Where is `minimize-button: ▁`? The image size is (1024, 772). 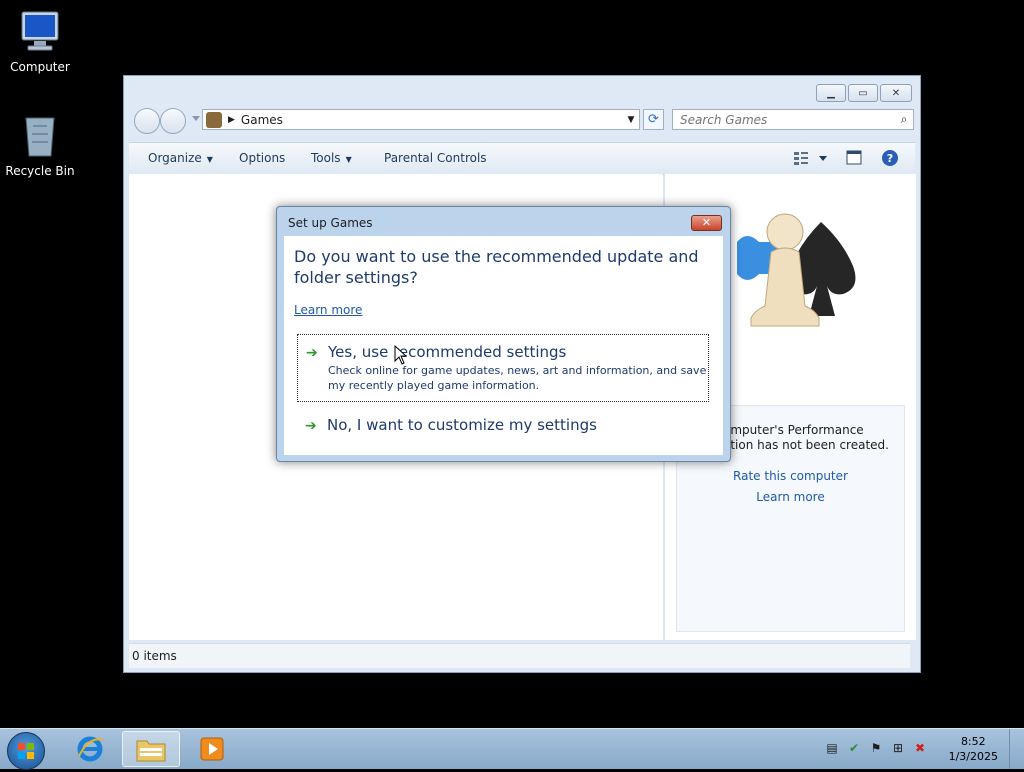 minimize-button: ▁ is located at coordinates (831, 93).